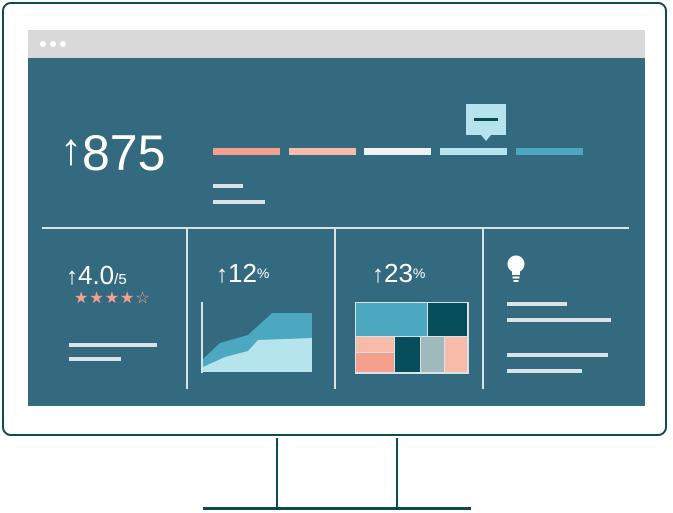 The height and width of the screenshot is (513, 673). I want to click on legend-bar-white, so click(397, 151).